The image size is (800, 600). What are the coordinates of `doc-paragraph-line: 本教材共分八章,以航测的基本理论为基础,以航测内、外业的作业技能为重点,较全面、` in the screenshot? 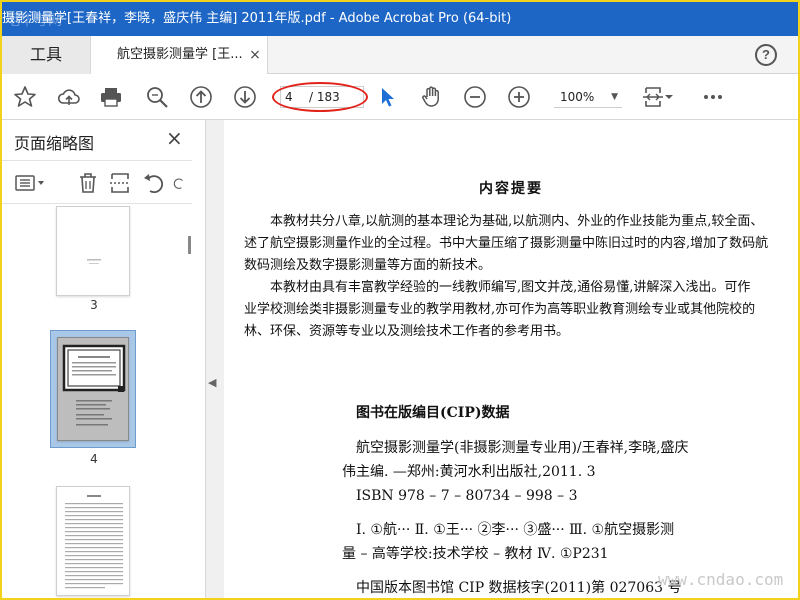 It's located at (517, 221).